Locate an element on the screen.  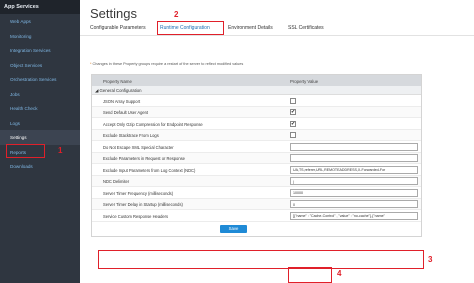
group-general-configuration: ◢ General Configuration is located at coordinates (256, 90).